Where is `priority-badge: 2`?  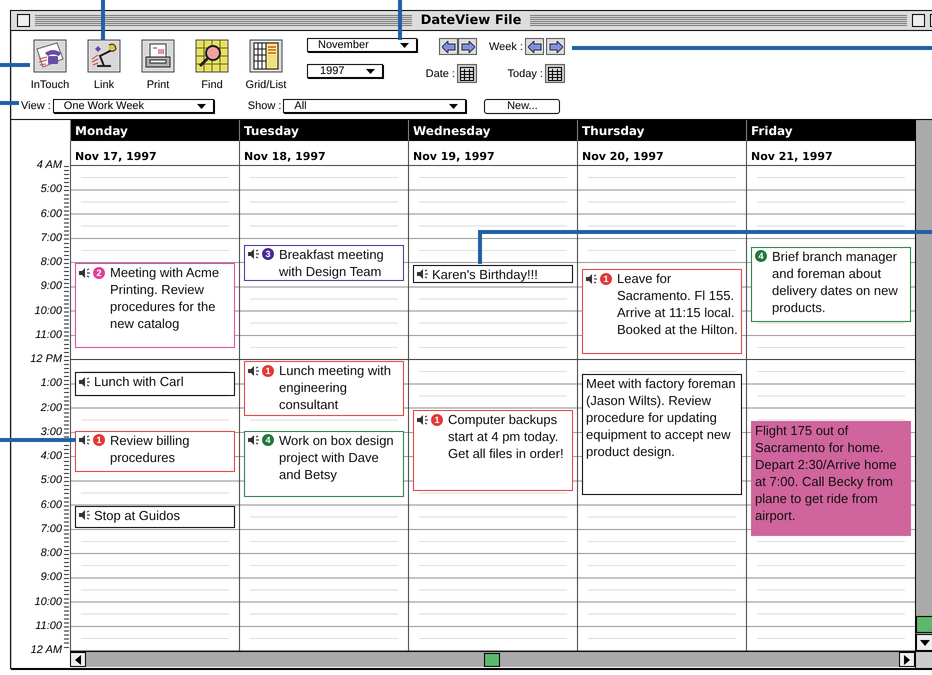
priority-badge: 2 is located at coordinates (99, 272).